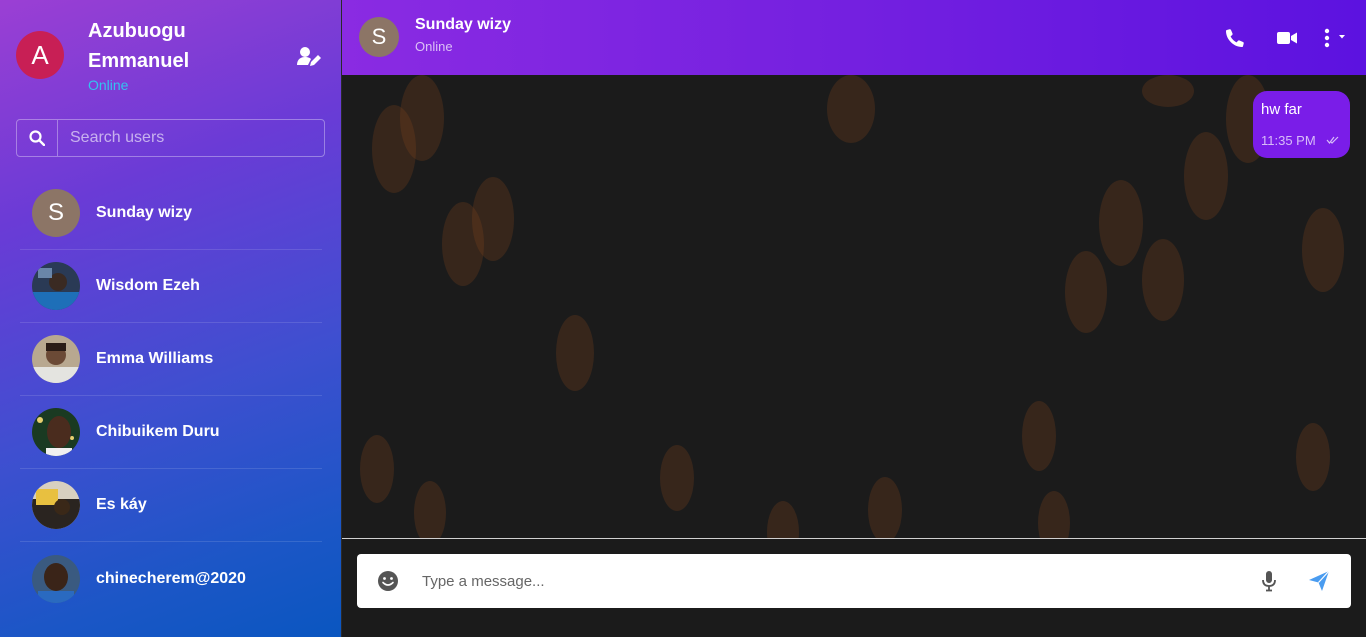  I want to click on chat-initial: S, so click(379, 36).